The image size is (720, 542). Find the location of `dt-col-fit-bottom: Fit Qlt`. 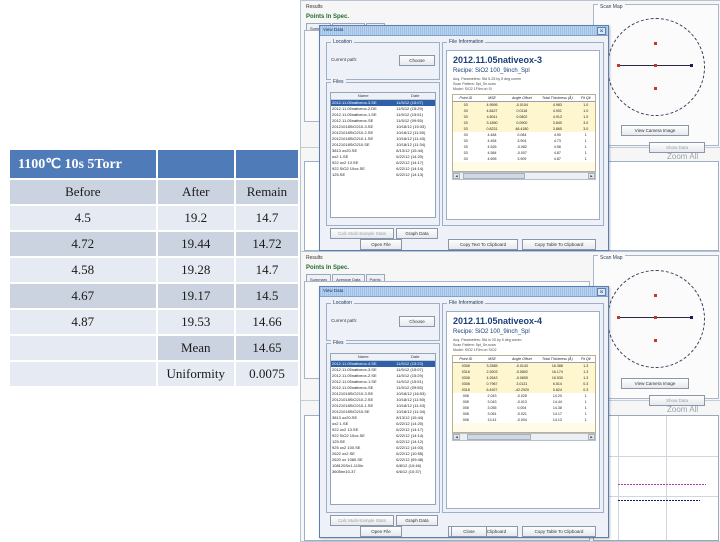

dt-col-fit-bottom: Fit Qlt is located at coordinates (585, 359).